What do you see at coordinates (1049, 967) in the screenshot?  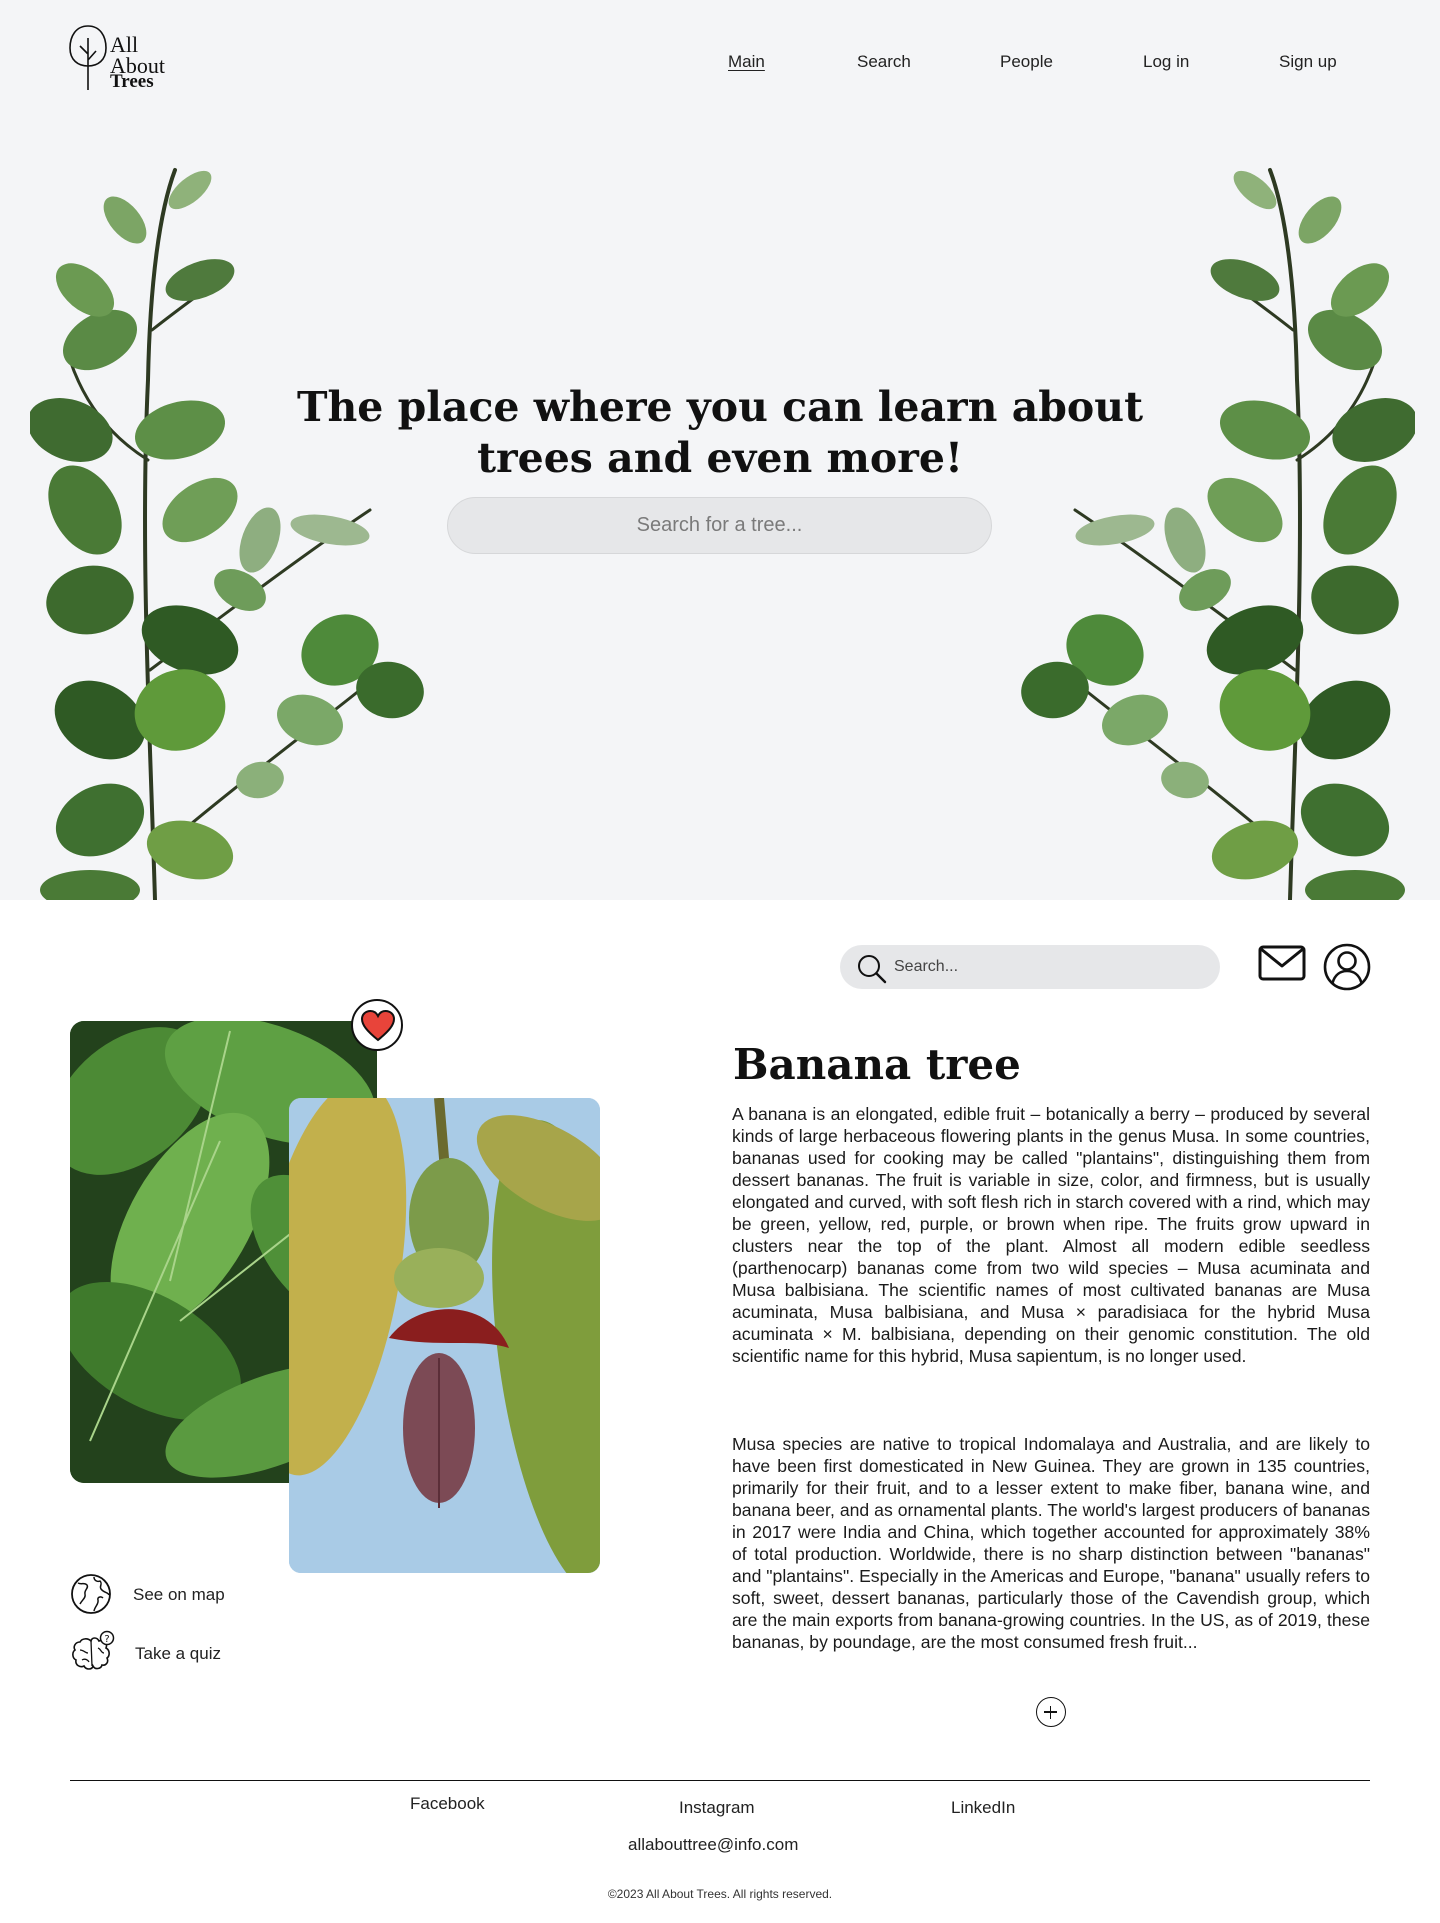 I see `top-search-input` at bounding box center [1049, 967].